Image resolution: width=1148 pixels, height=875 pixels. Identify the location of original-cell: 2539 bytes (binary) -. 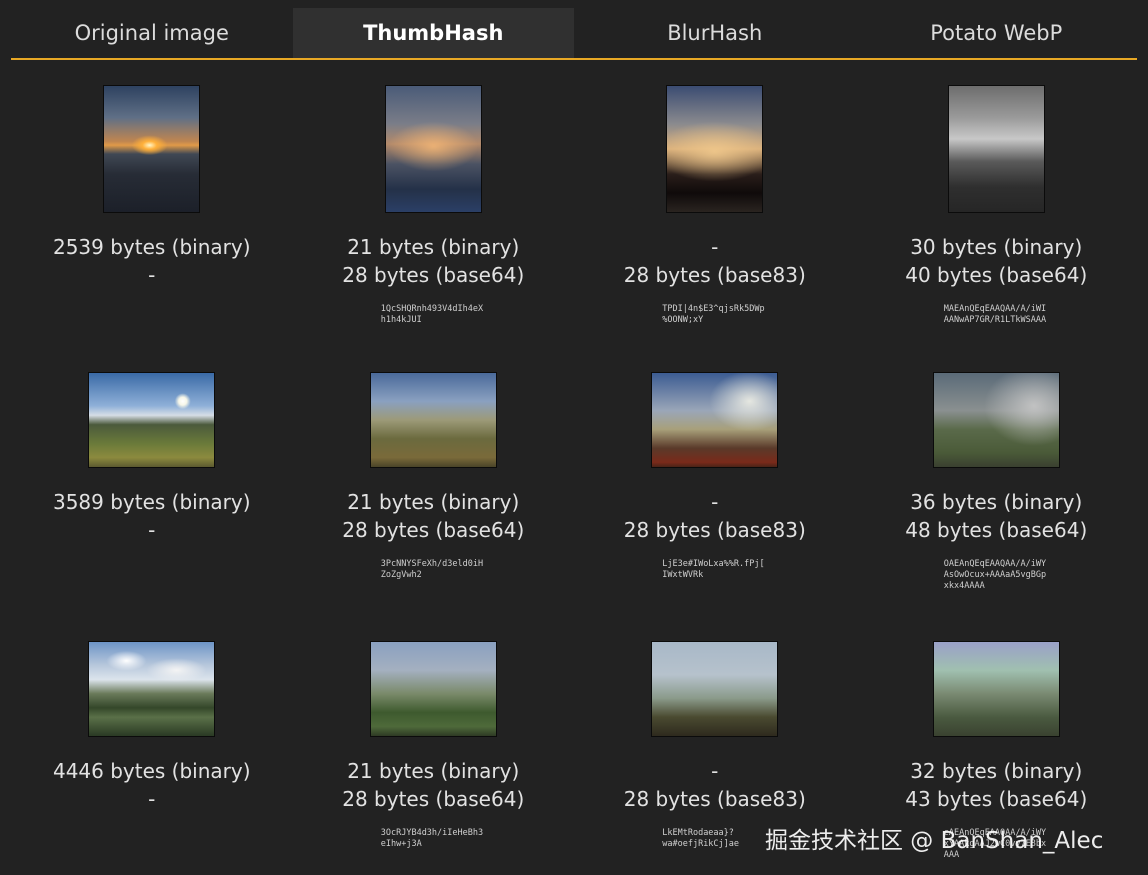
(152, 206).